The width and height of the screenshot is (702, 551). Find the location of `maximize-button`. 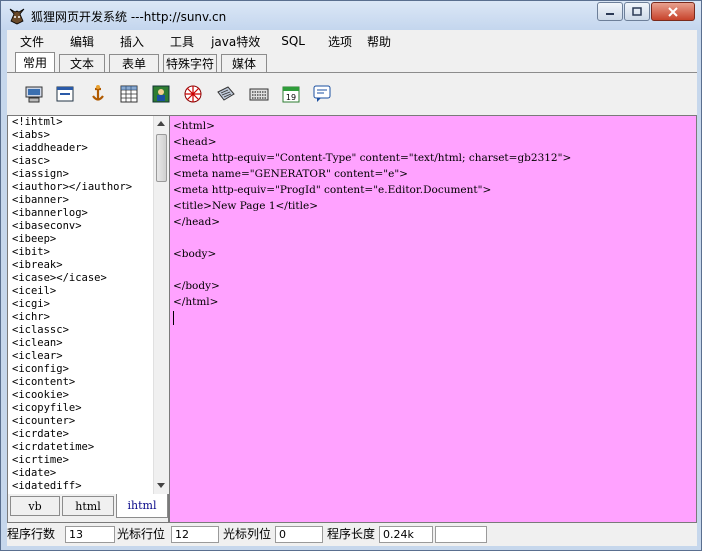

maximize-button is located at coordinates (637, 11).